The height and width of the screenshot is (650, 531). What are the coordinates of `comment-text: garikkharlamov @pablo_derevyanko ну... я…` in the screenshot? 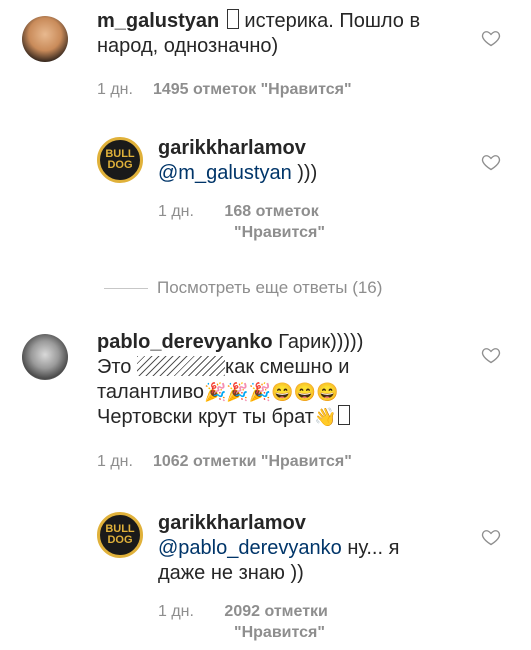 It's located at (308, 548).